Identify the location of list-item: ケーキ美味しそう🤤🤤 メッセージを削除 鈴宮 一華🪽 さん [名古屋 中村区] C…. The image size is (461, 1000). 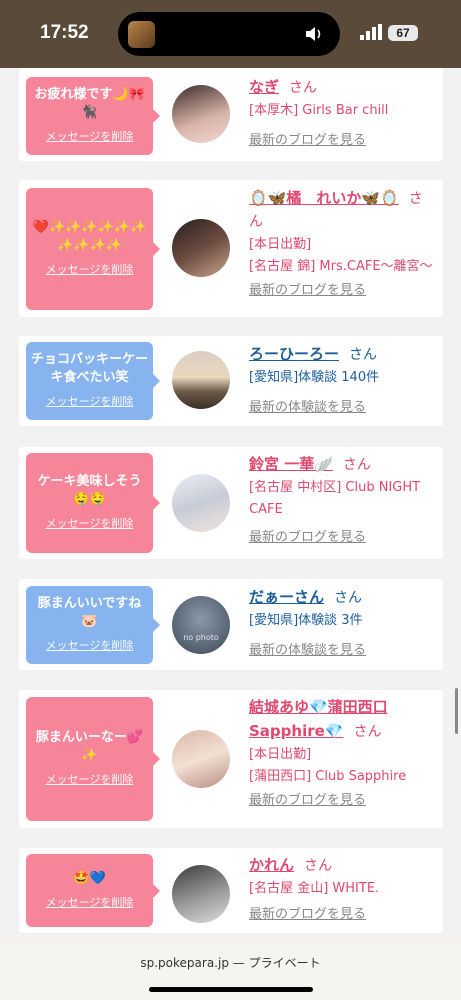
(231, 503).